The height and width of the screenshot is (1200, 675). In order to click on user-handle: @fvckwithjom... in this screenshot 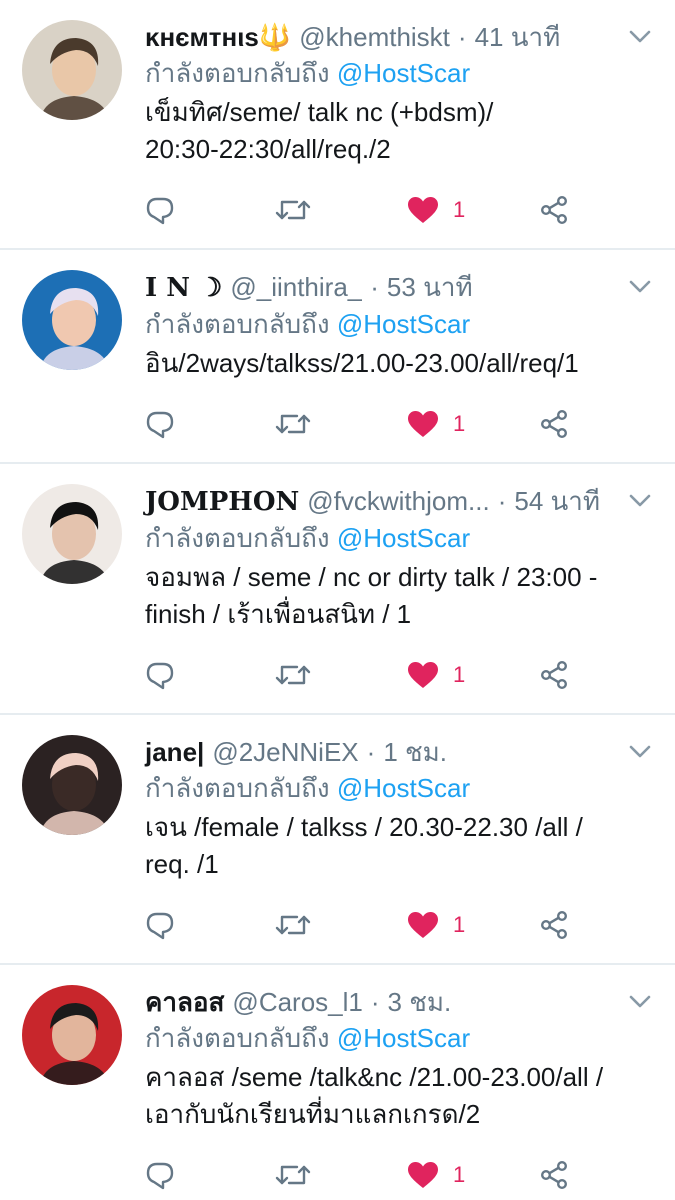, I will do `click(398, 501)`.